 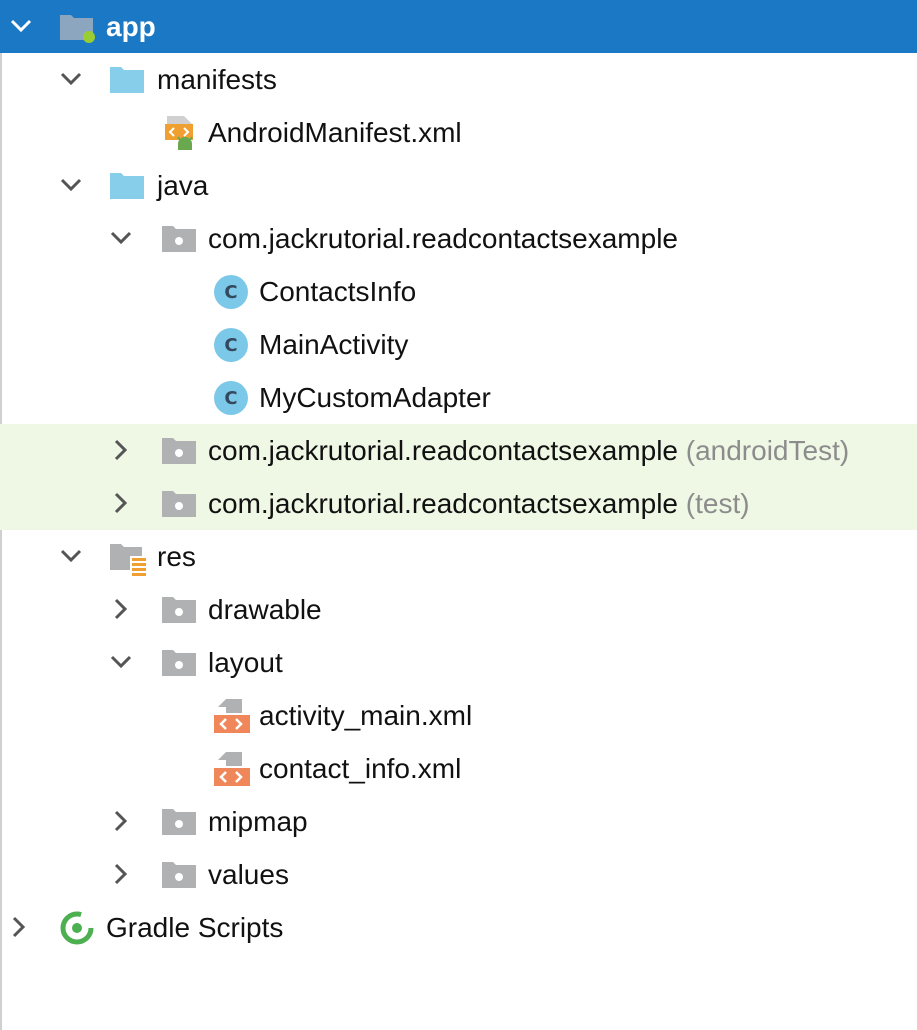 I want to click on tree-node-contact-info-xml: contact_info.xml, so click(x=458, y=768).